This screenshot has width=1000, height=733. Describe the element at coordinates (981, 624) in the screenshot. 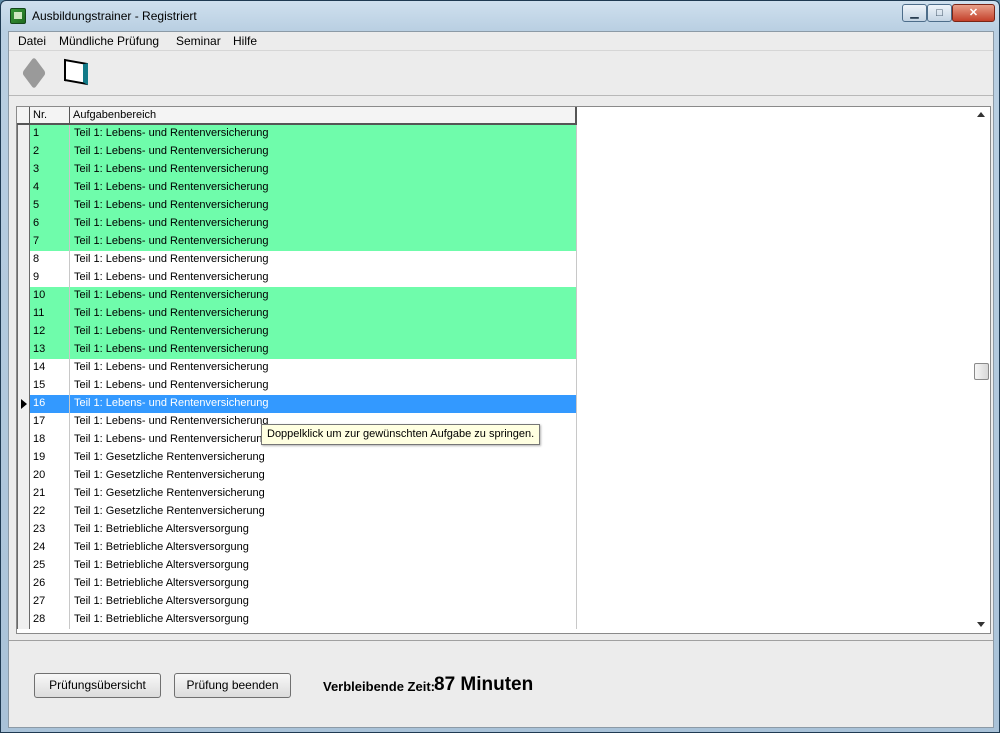

I see `scroll-down-icon` at that location.